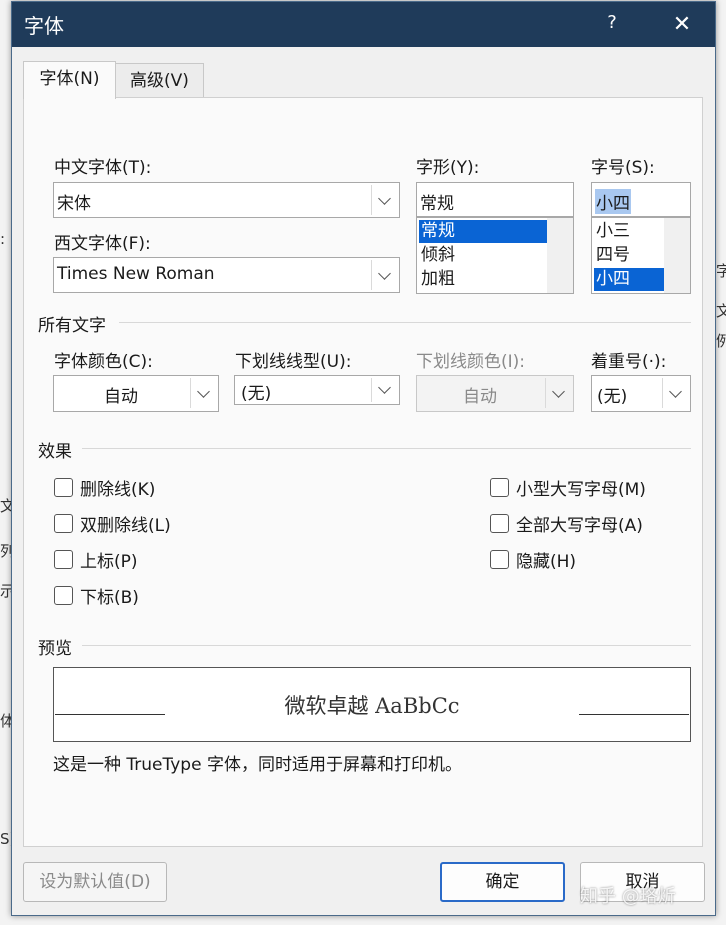 The image size is (726, 925). I want to click on underline-color-dropdown-button, so click(558, 393).